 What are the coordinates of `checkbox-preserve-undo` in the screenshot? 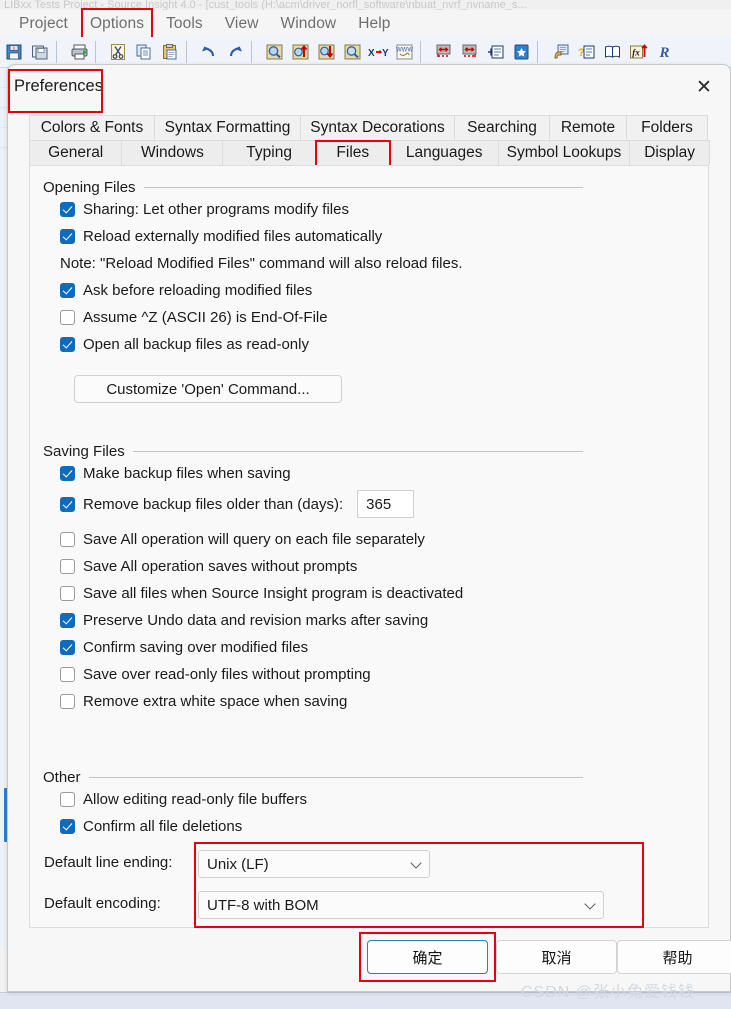 It's located at (67, 620).